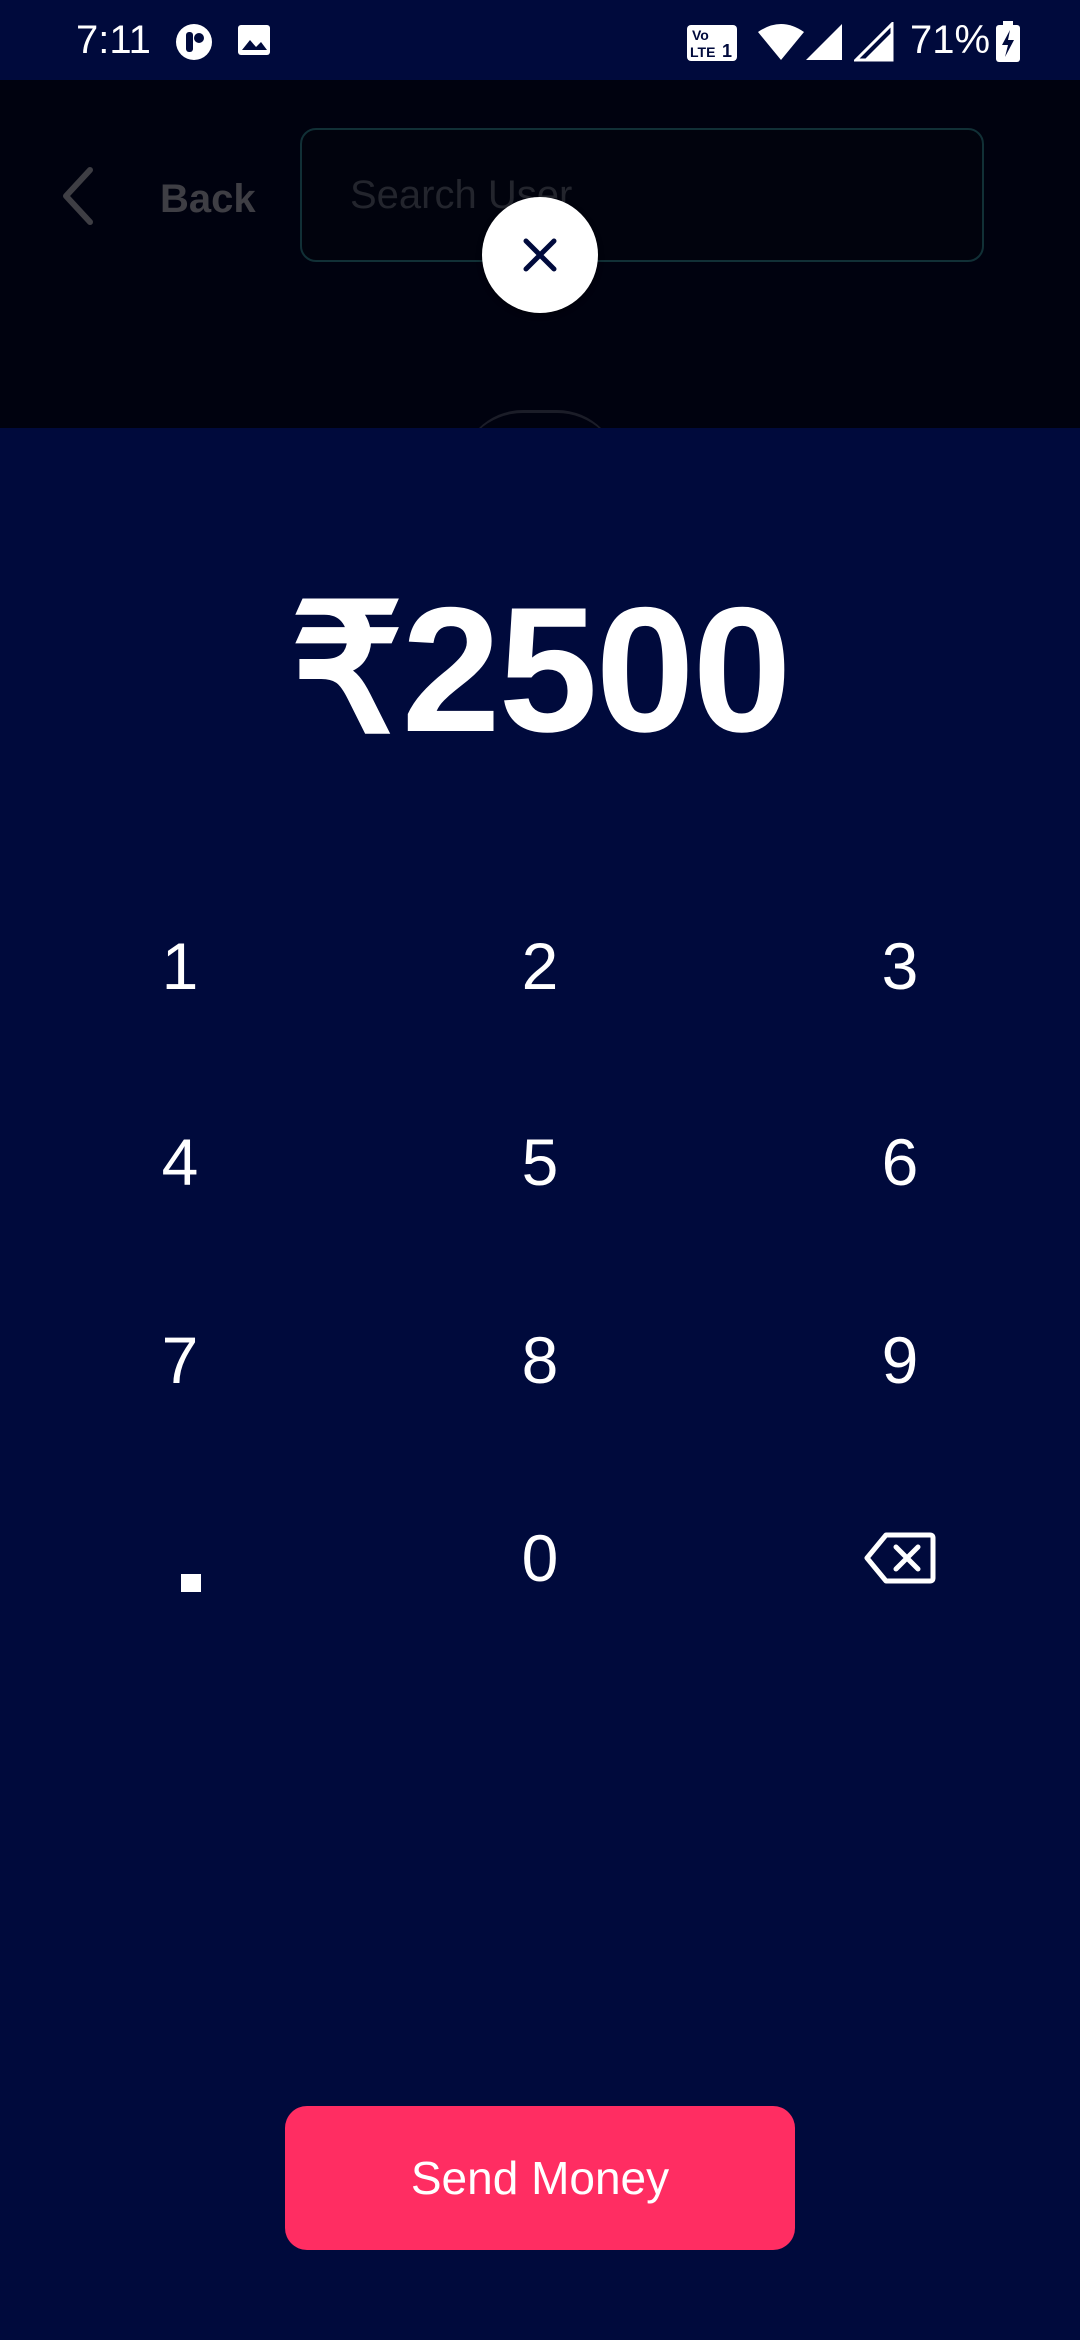  I want to click on key-0: 0, so click(540, 1558).